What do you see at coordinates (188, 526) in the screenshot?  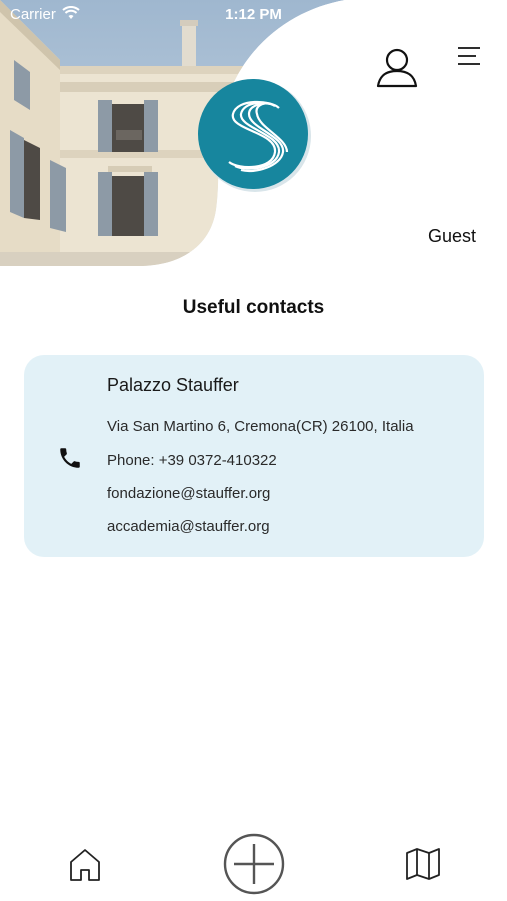 I see `contact-email-accademia: accademia@stauffer.org` at bounding box center [188, 526].